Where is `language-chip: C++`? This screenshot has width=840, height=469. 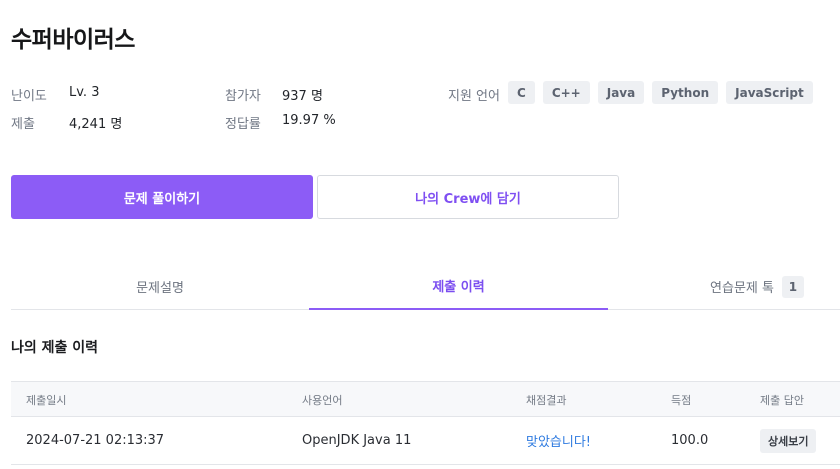
language-chip: C++ is located at coordinates (566, 92).